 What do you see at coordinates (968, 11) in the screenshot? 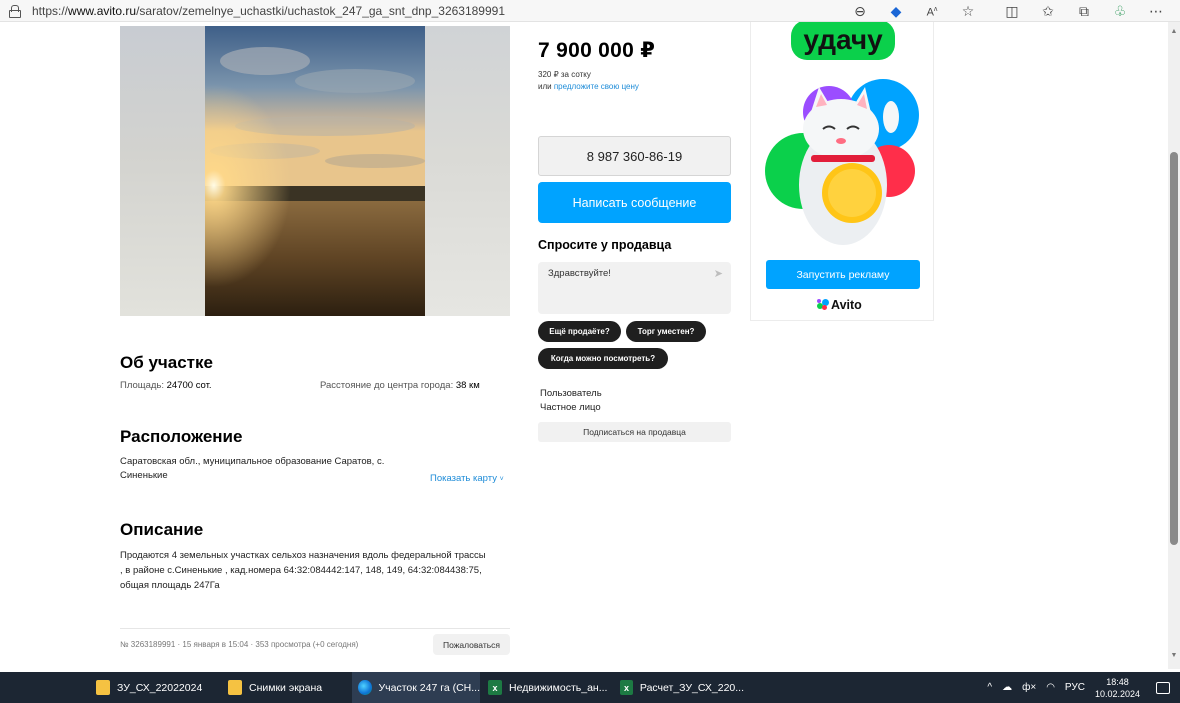
I see `favorite-icon: ☆` at bounding box center [968, 11].